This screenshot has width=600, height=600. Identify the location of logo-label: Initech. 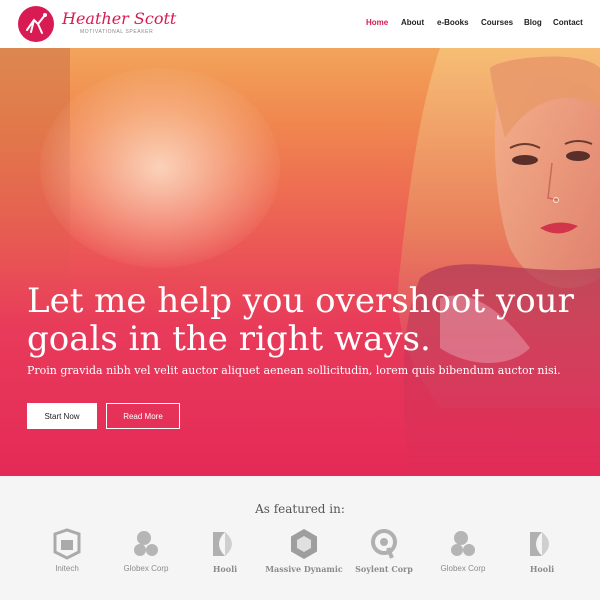
(67, 568).